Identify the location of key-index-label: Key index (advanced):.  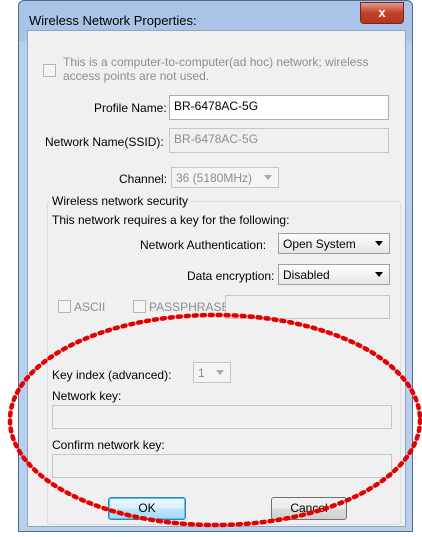
(112, 375).